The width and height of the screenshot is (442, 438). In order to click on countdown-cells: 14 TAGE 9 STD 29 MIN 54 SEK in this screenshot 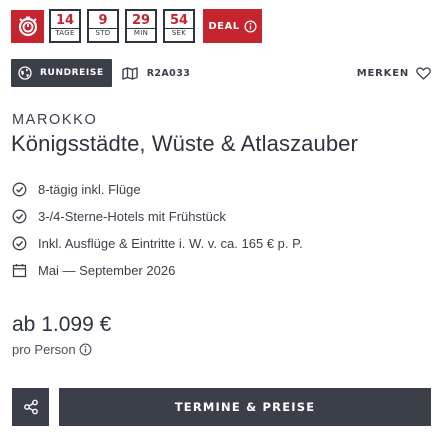, I will do `click(125, 26)`.